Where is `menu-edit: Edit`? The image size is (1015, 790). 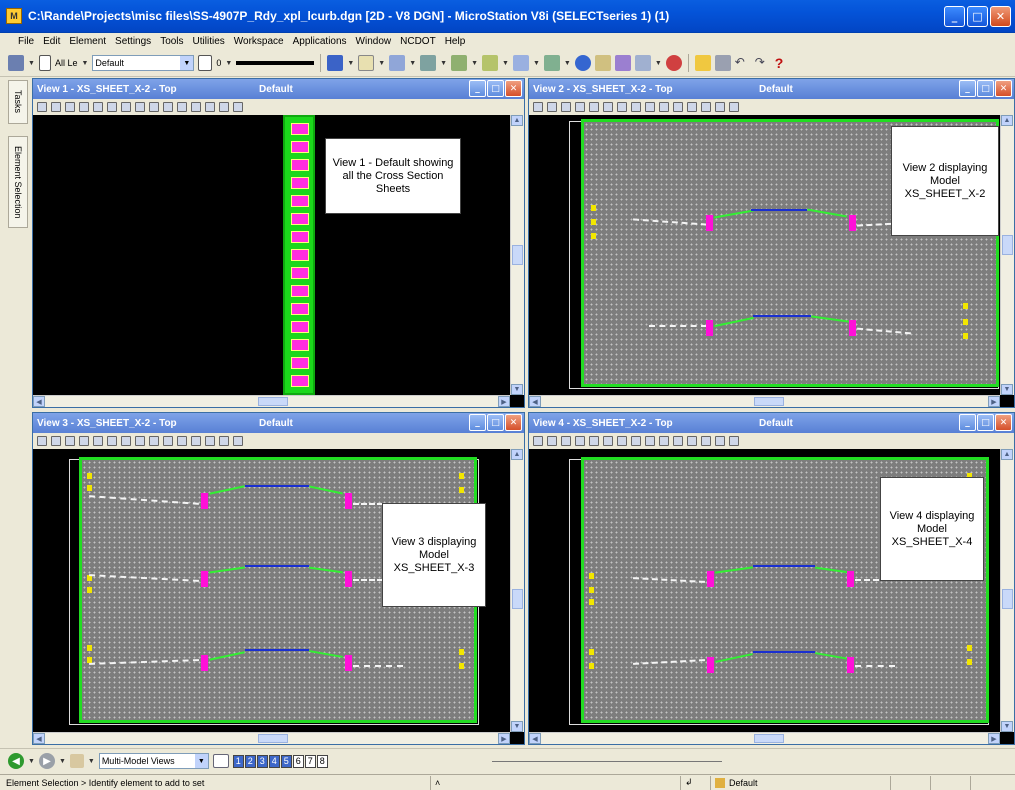
menu-edit: Edit is located at coordinates (51, 41).